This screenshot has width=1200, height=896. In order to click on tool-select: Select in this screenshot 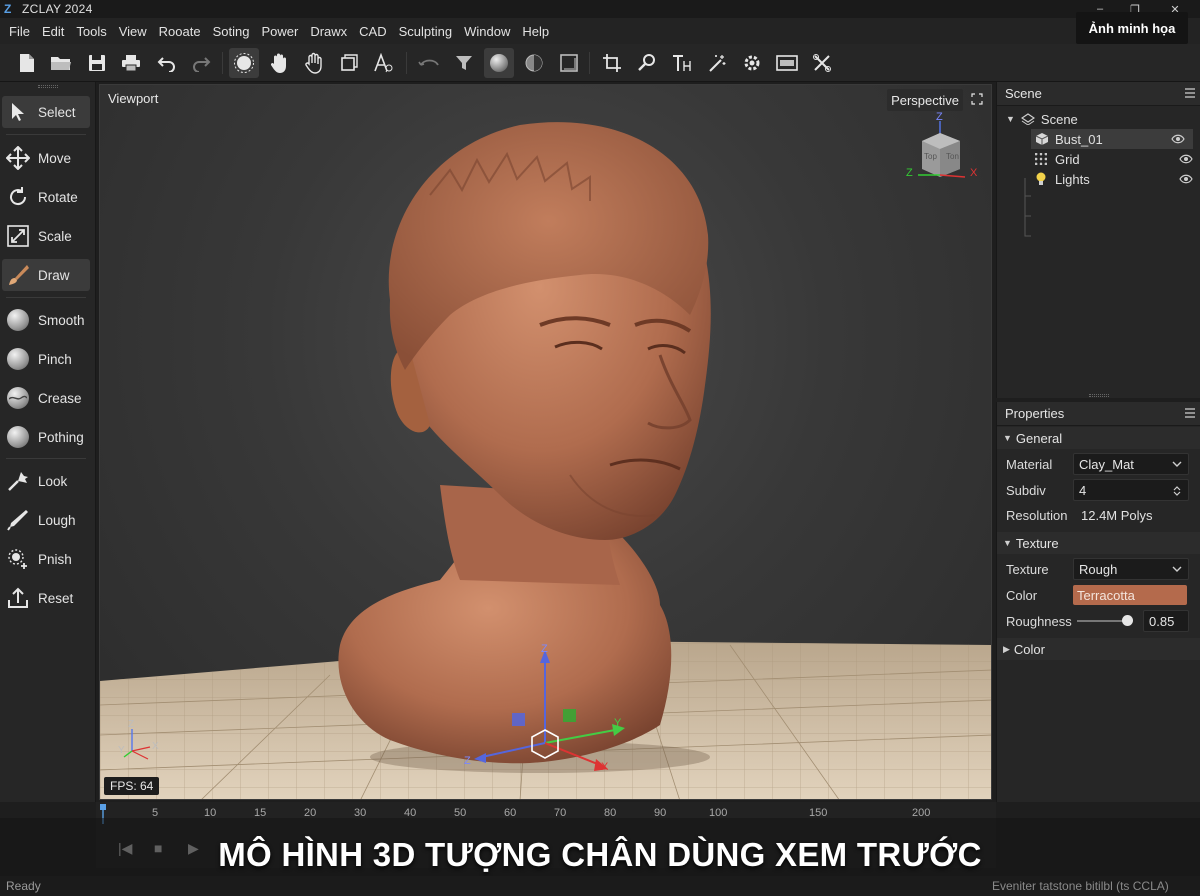, I will do `click(46, 112)`.